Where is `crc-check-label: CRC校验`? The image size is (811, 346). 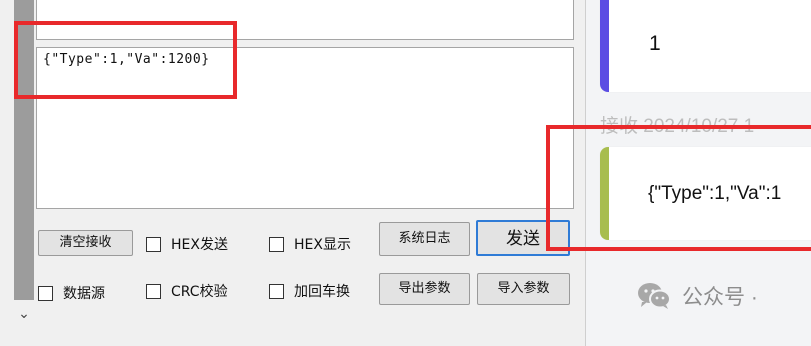
crc-check-label: CRC校验 is located at coordinates (199, 292).